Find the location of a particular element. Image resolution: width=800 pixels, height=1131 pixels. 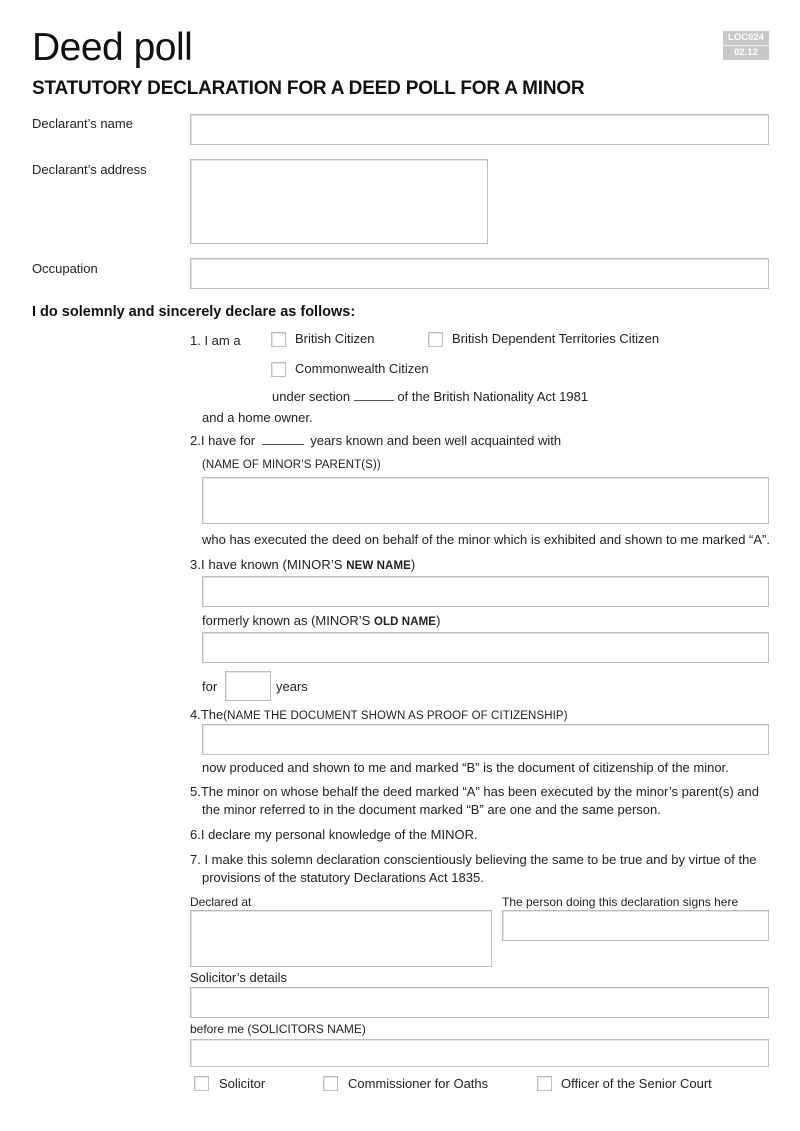

years-known-field is located at coordinates (248, 686).